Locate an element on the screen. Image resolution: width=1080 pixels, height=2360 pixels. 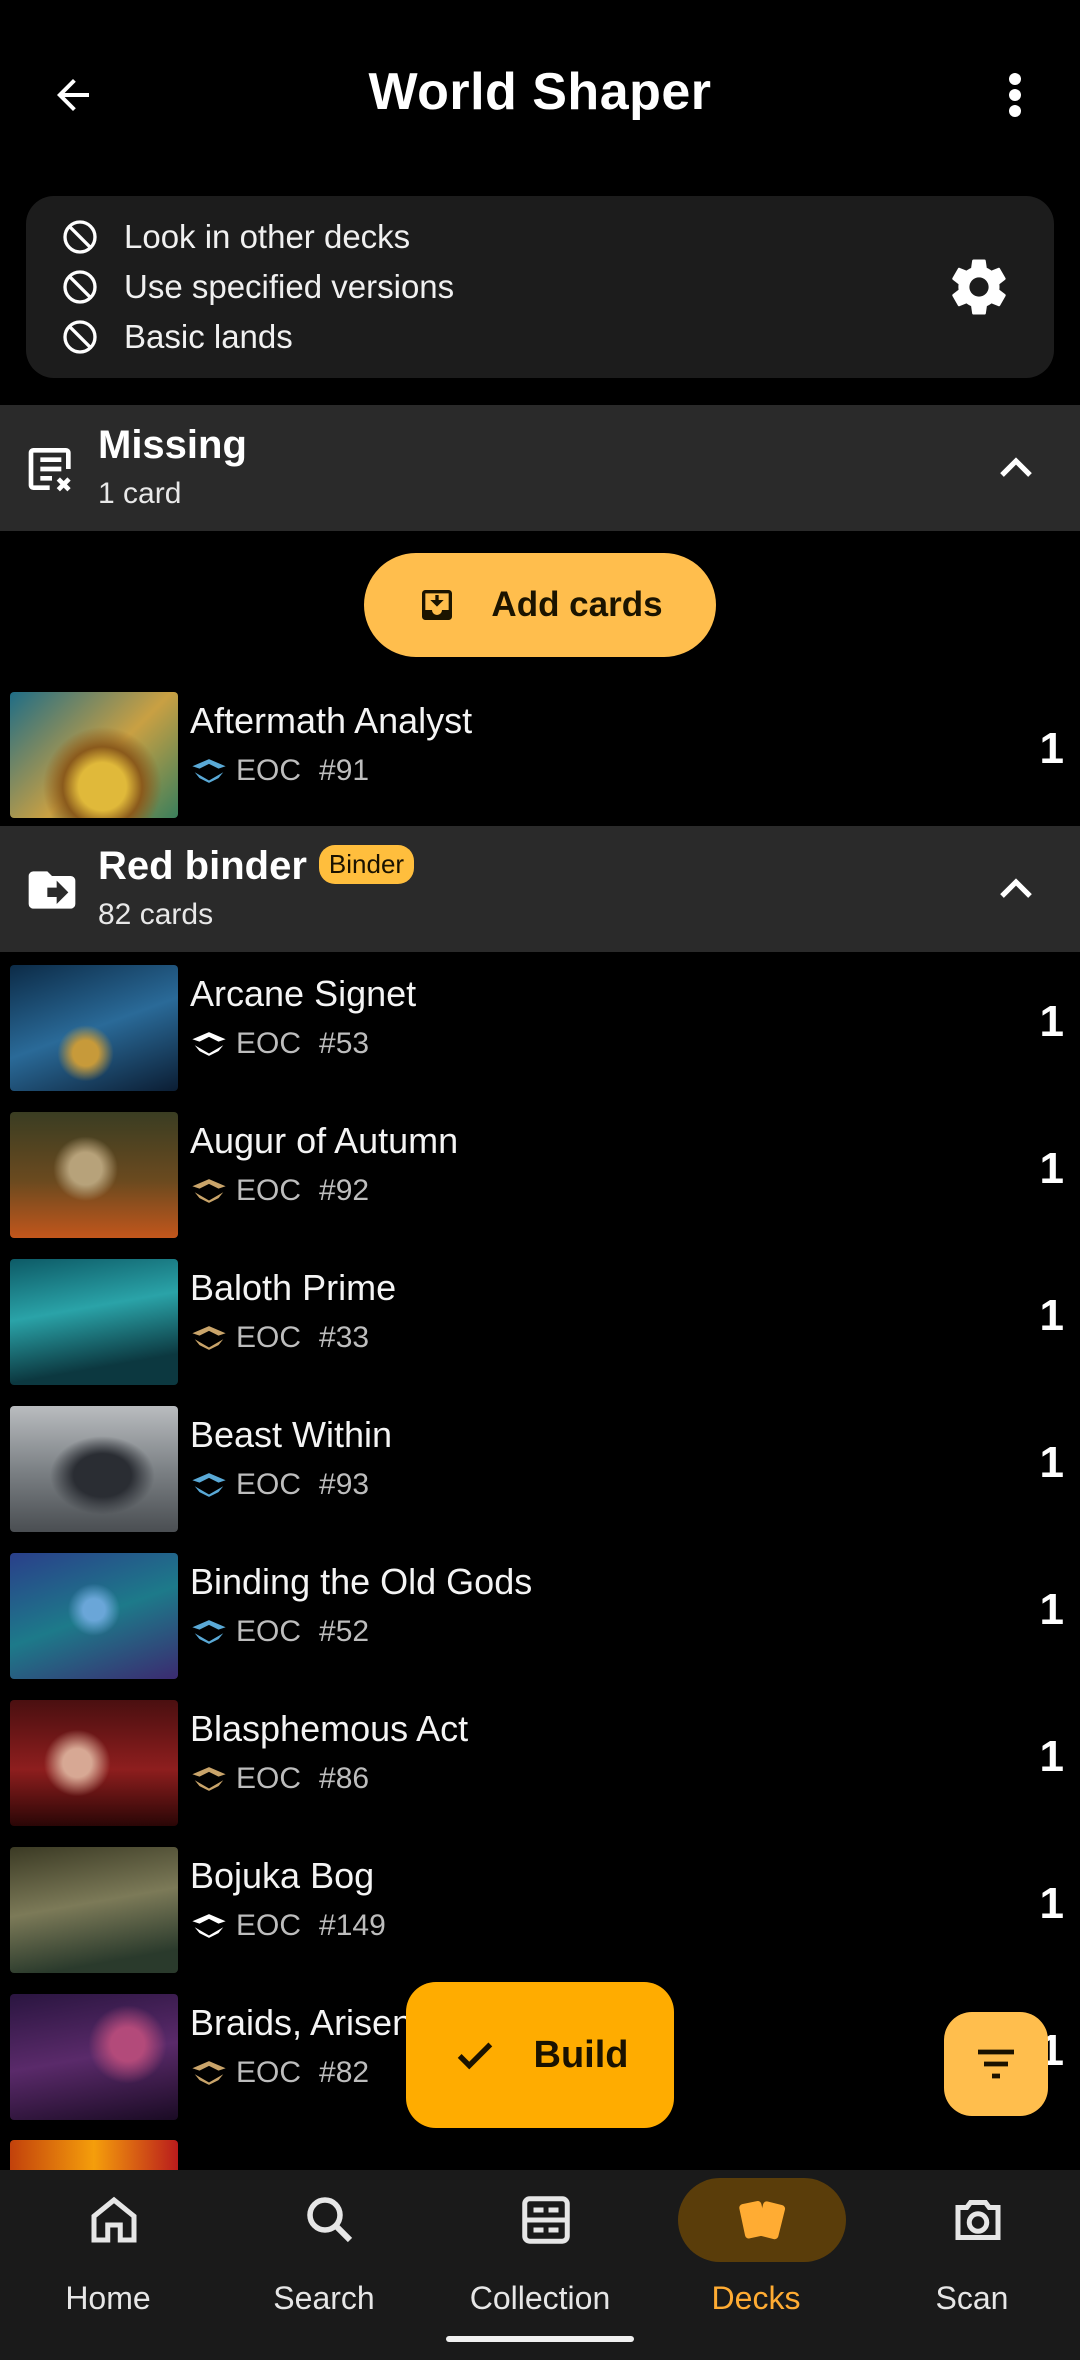
nav-label: Decks is located at coordinates (756, 2298).